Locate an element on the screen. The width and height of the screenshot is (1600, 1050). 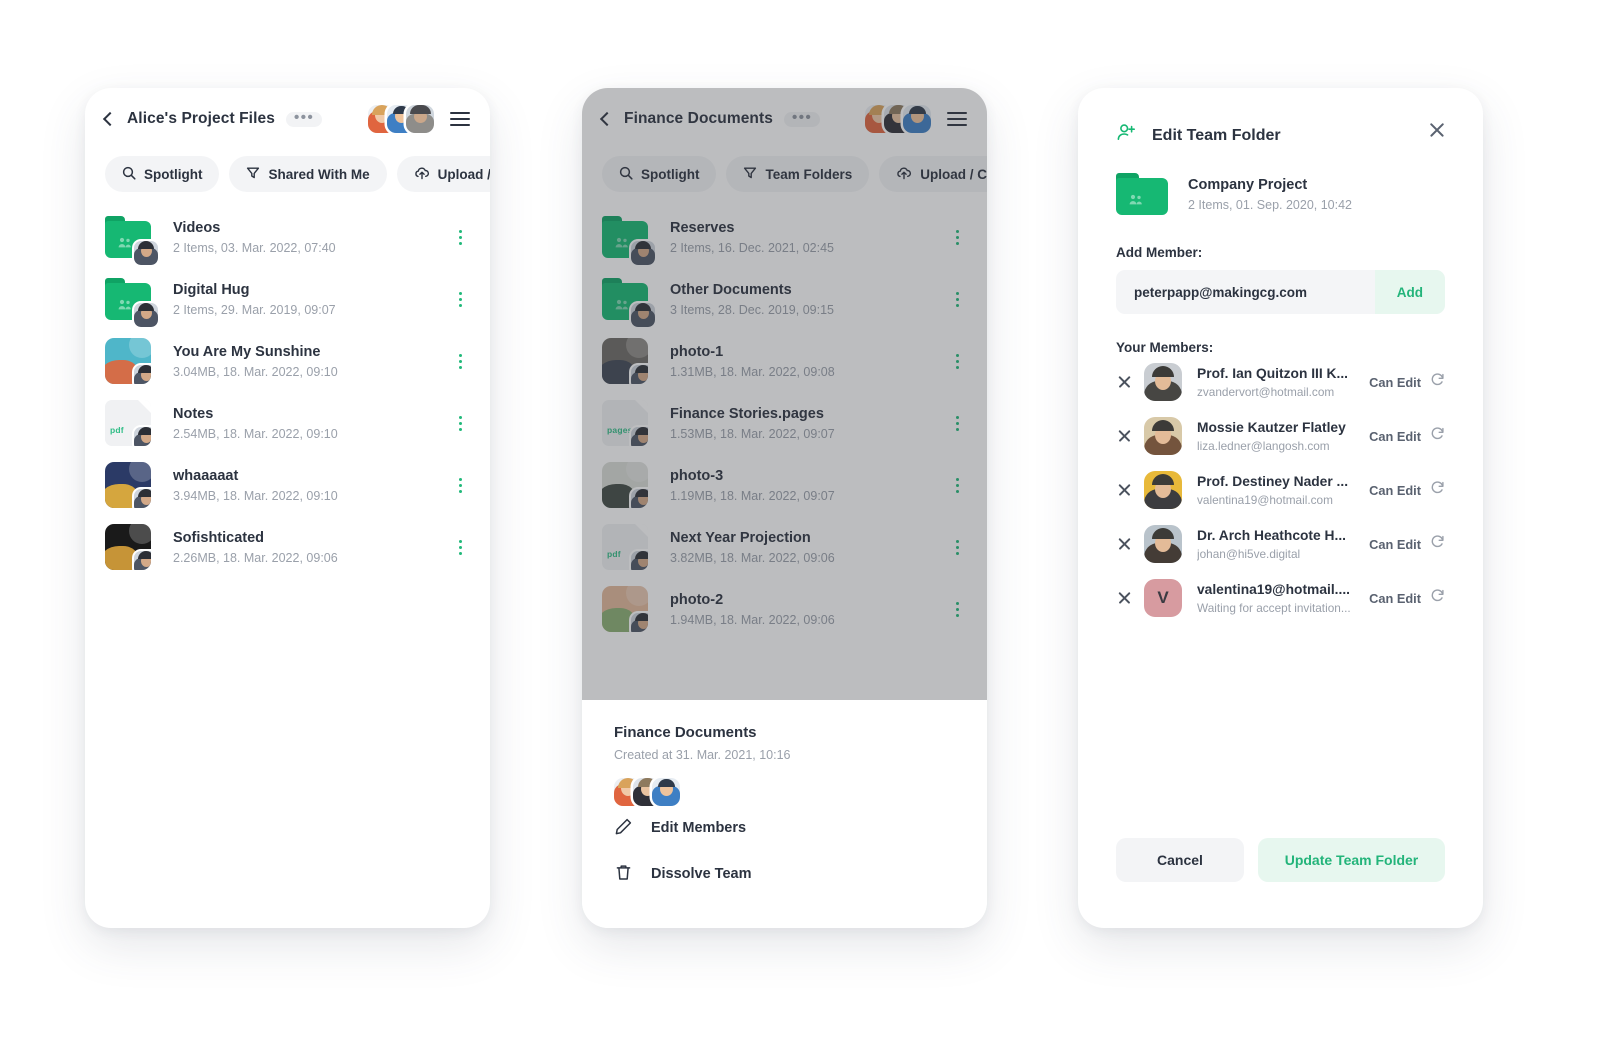
update-team-folder-button: Update Team Folder is located at coordinates (1351, 860).